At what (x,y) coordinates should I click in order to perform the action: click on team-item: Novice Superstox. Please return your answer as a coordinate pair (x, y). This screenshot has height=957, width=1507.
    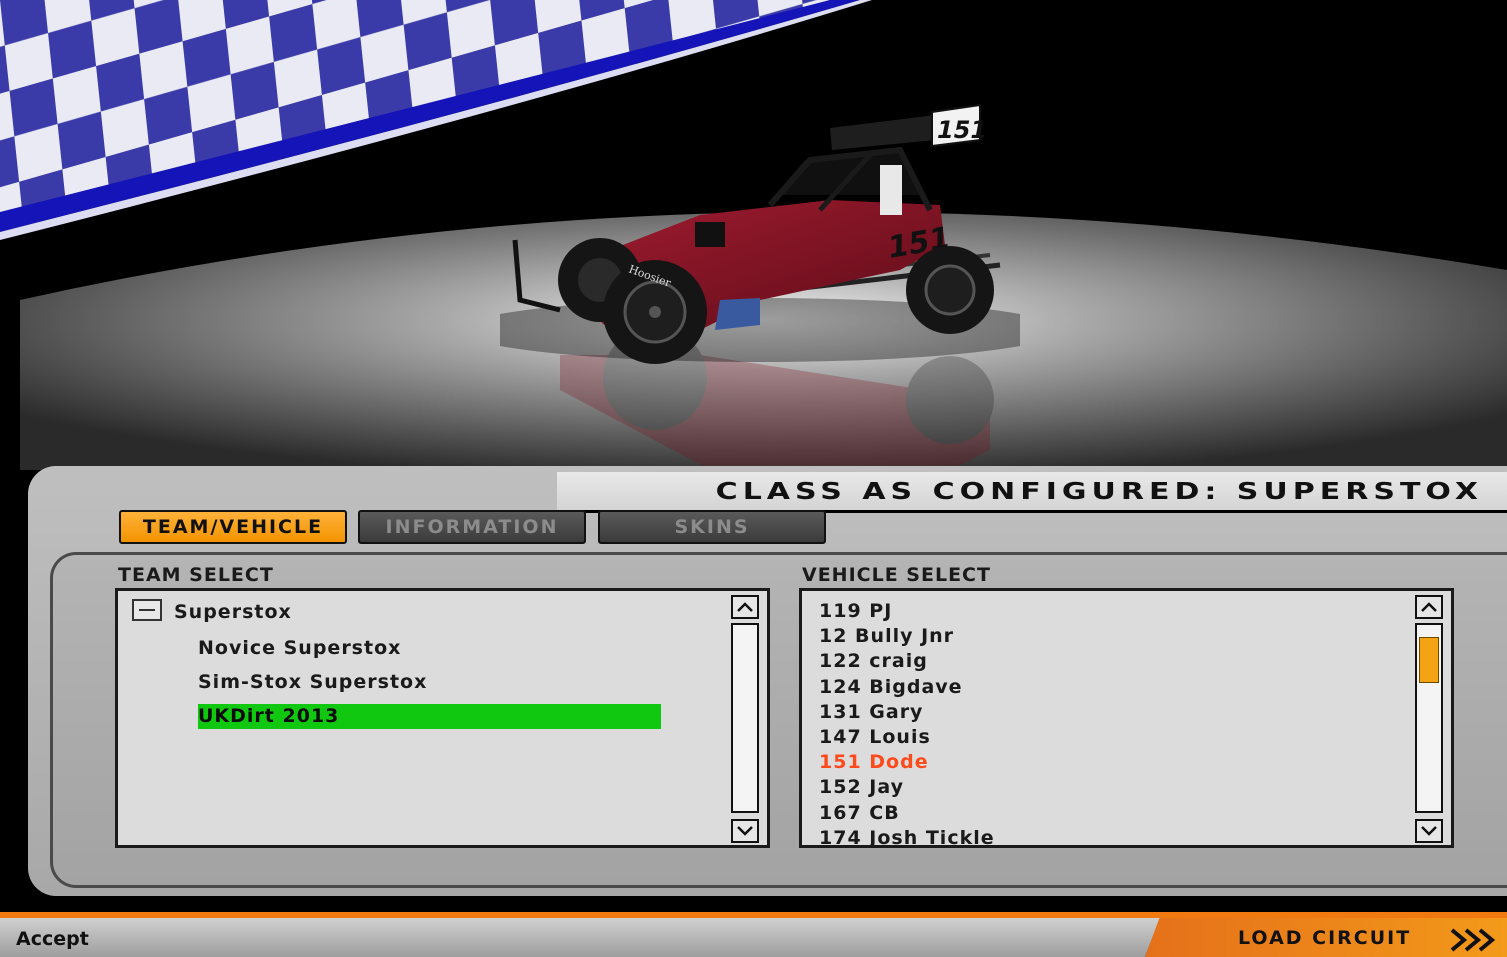
    Looking at the image, I should click on (299, 648).